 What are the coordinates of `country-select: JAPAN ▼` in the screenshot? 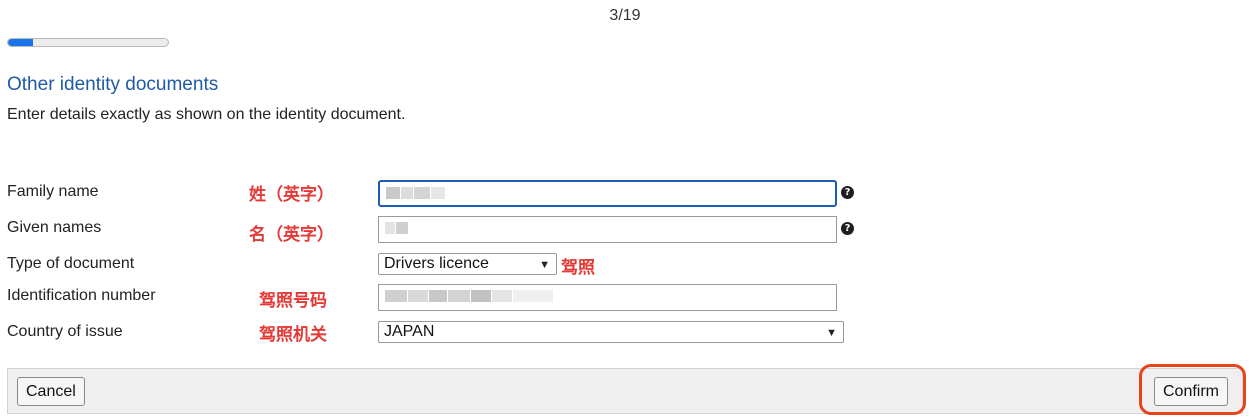 It's located at (611, 332).